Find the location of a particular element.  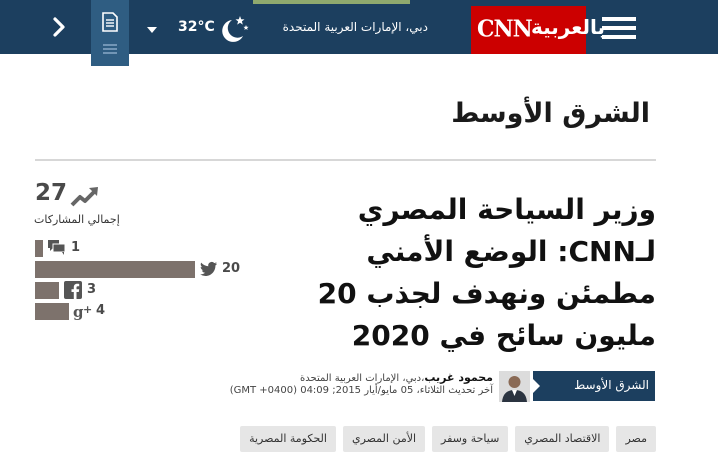

tag-item: الحكومة المصرية is located at coordinates (288, 439).